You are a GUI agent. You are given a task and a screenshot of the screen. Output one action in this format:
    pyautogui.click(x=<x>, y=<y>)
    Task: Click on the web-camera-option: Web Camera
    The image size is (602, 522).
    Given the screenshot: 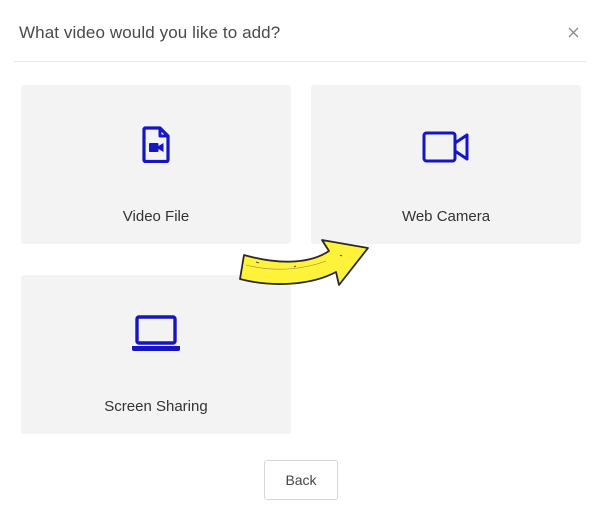 What is the action you would take?
    pyautogui.click(x=446, y=164)
    